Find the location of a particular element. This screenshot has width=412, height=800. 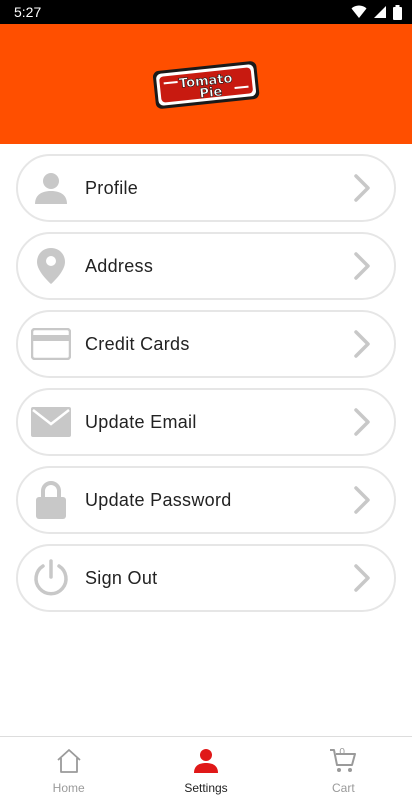

cart-icon: 0 is located at coordinates (343, 761).